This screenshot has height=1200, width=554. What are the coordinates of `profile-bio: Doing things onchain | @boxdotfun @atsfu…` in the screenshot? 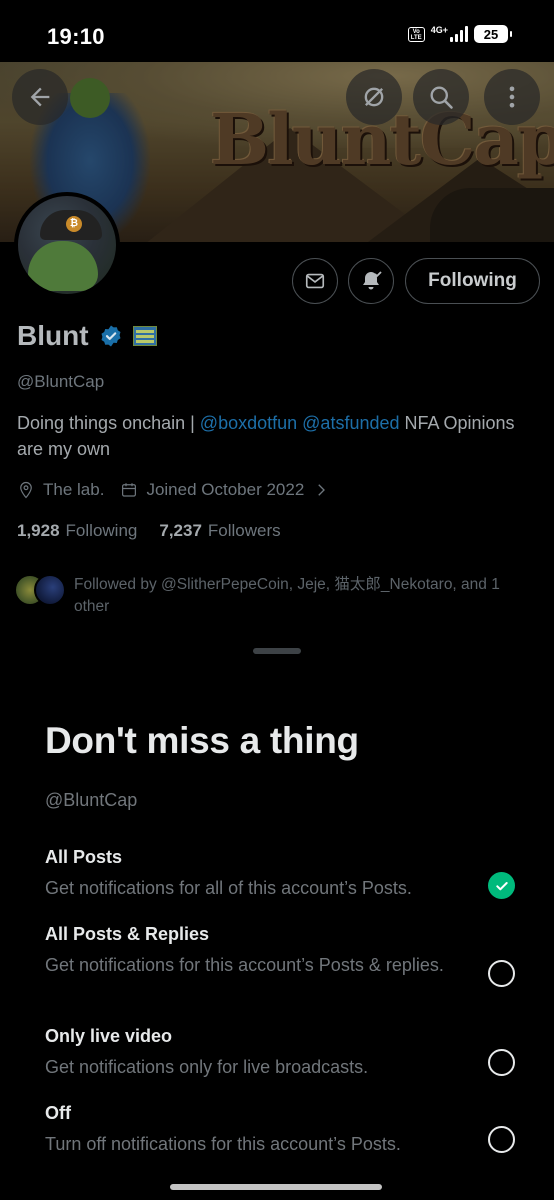 It's located at (266, 436).